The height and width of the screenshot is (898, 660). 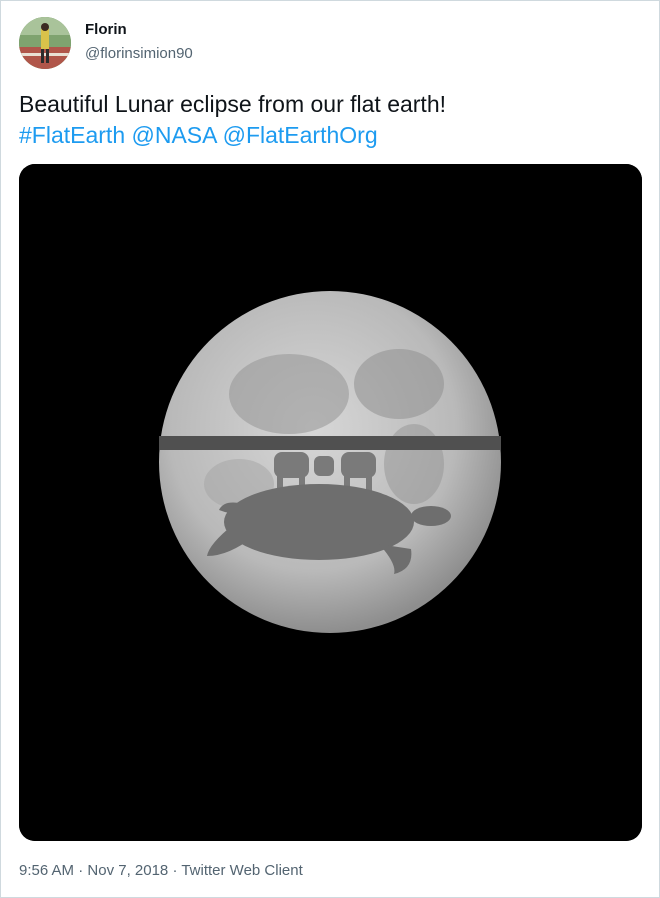 I want to click on avatar, so click(x=45, y=43).